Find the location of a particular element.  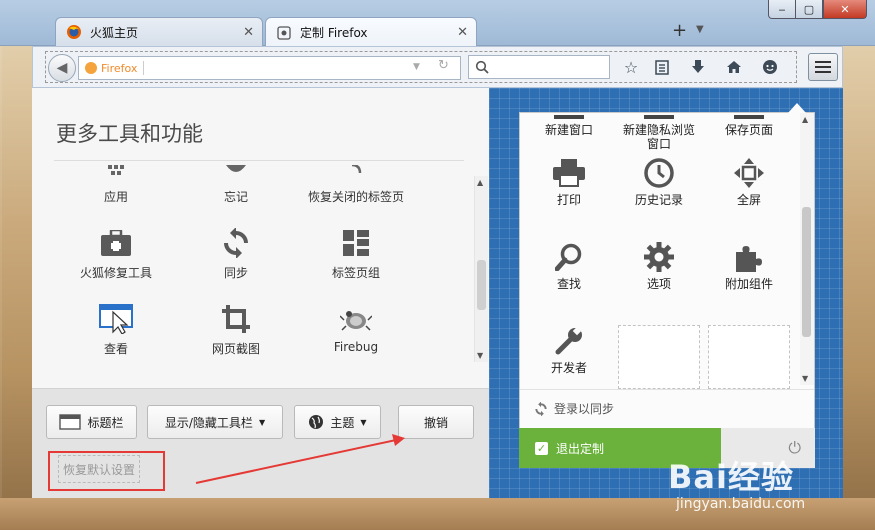

fullscreen-icon is located at coordinates (749, 173).